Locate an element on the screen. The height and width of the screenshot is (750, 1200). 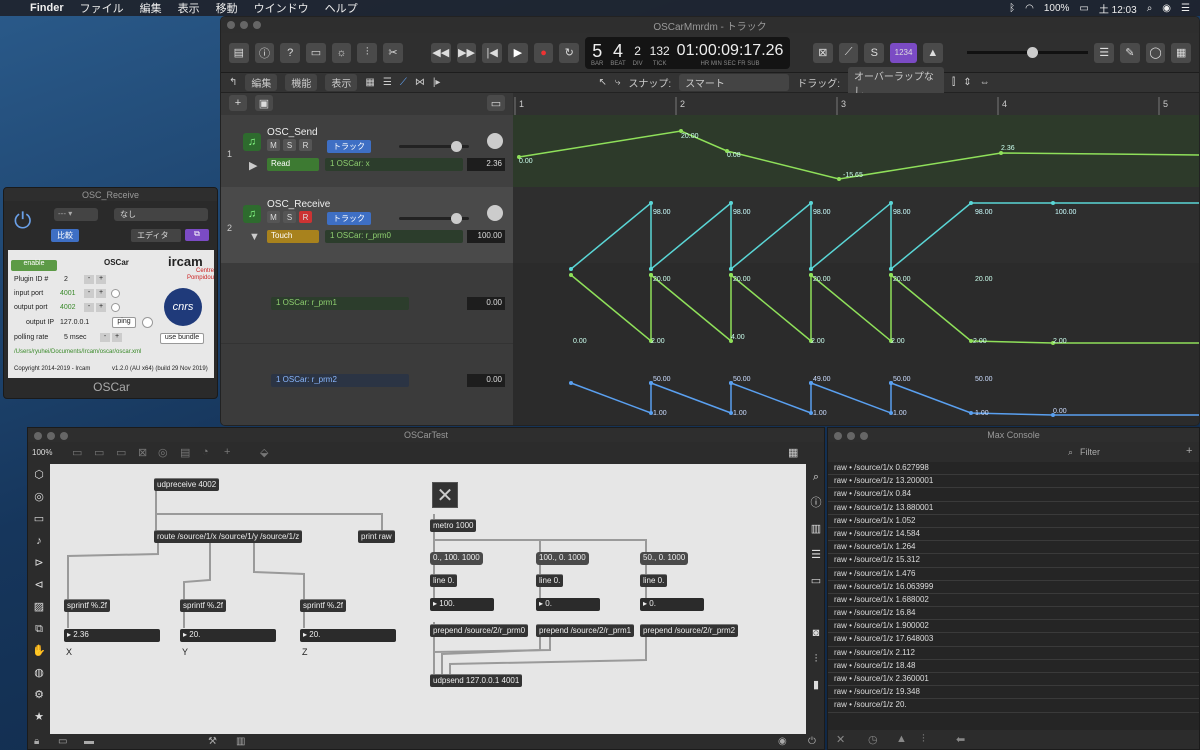
message-box: 0., 100. 1000 is located at coordinates (456, 558).